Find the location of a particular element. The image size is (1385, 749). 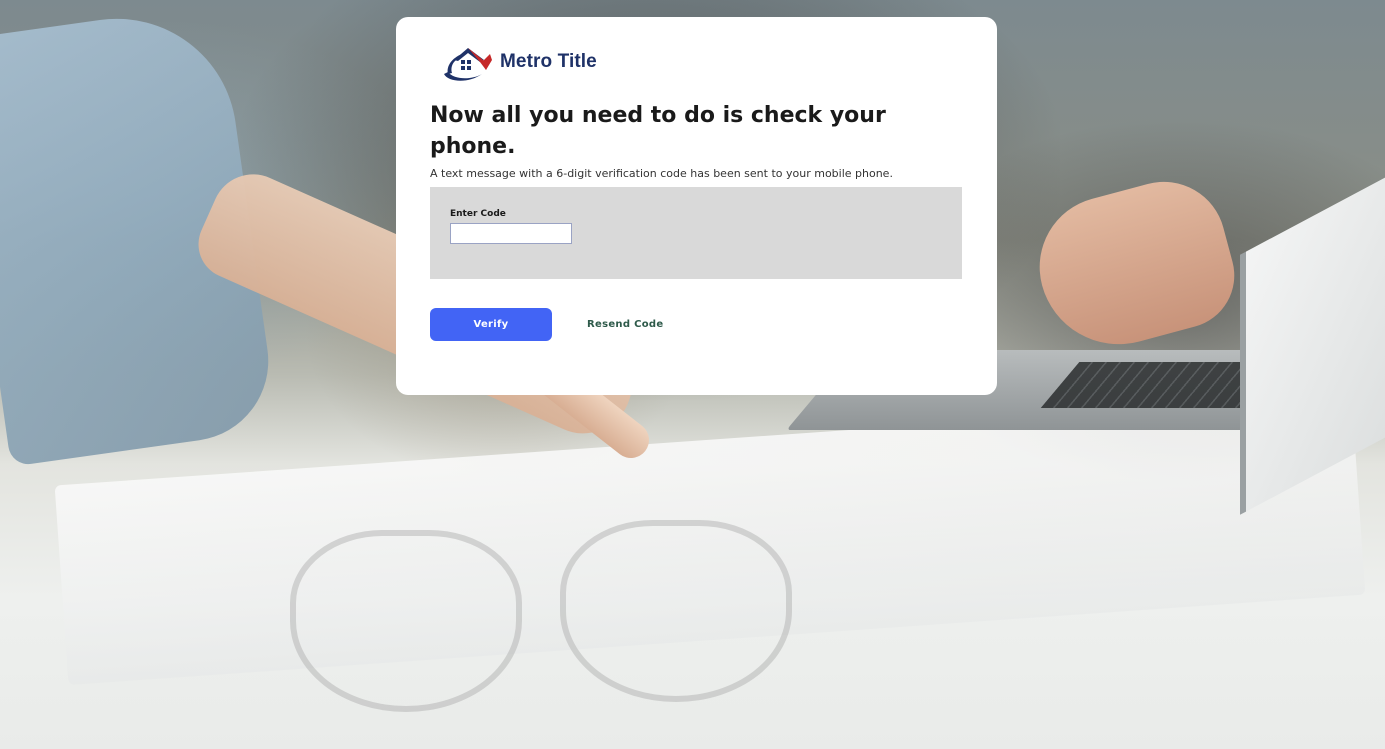

code-entry-panel: Enter Code is located at coordinates (696, 233).